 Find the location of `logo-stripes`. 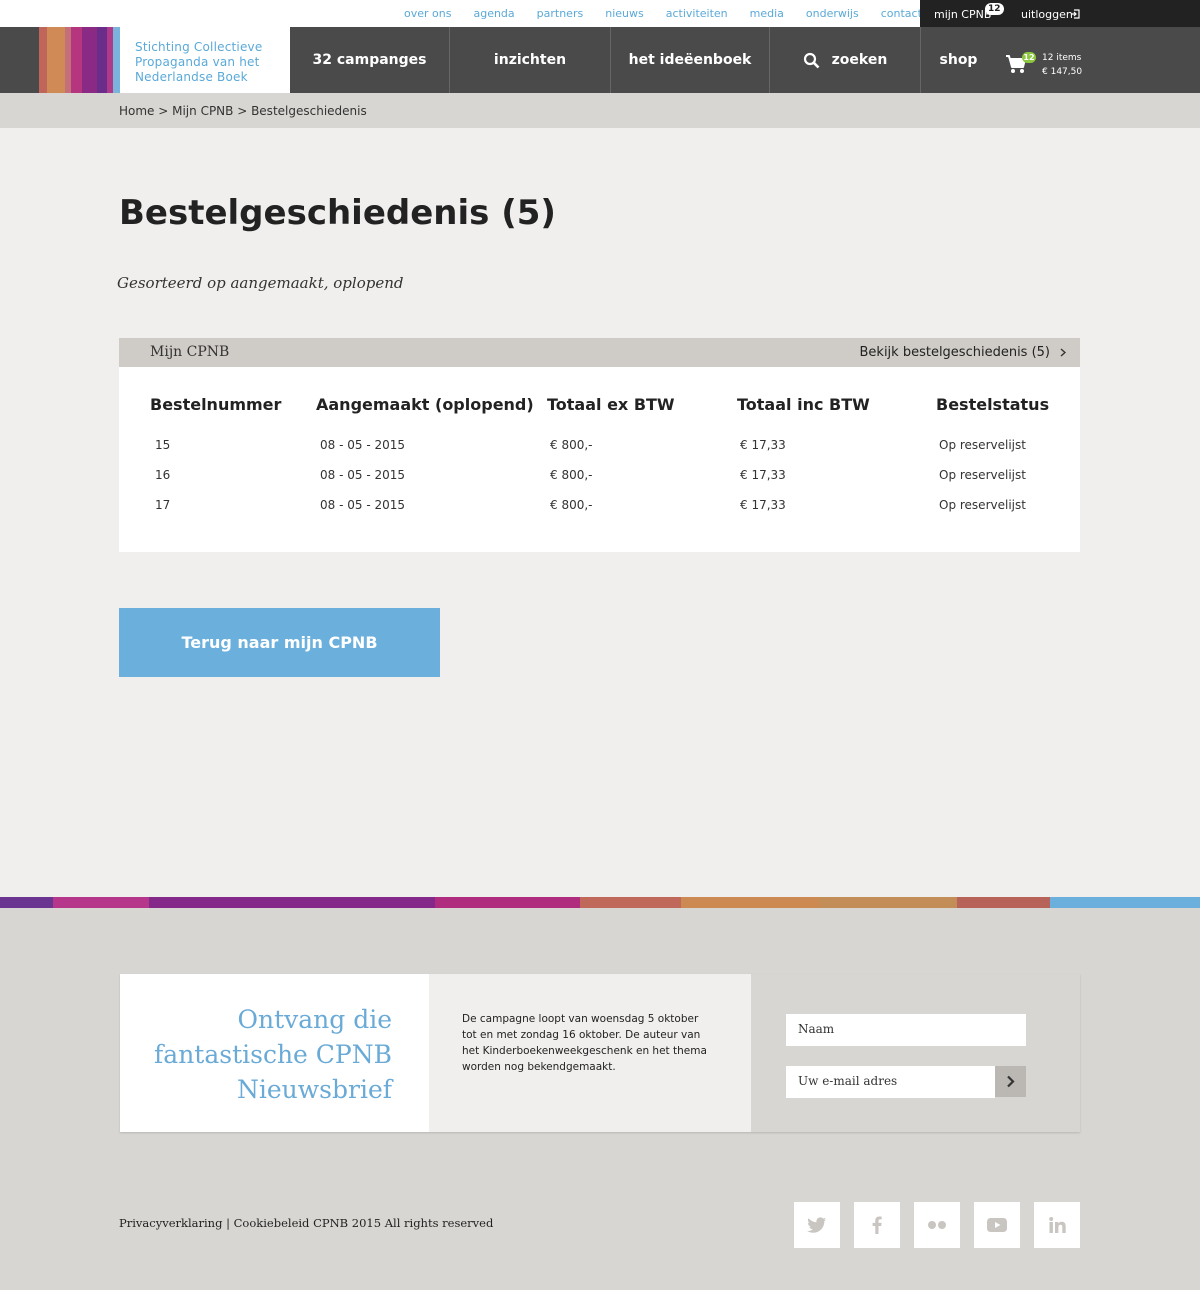

logo-stripes is located at coordinates (79, 60).